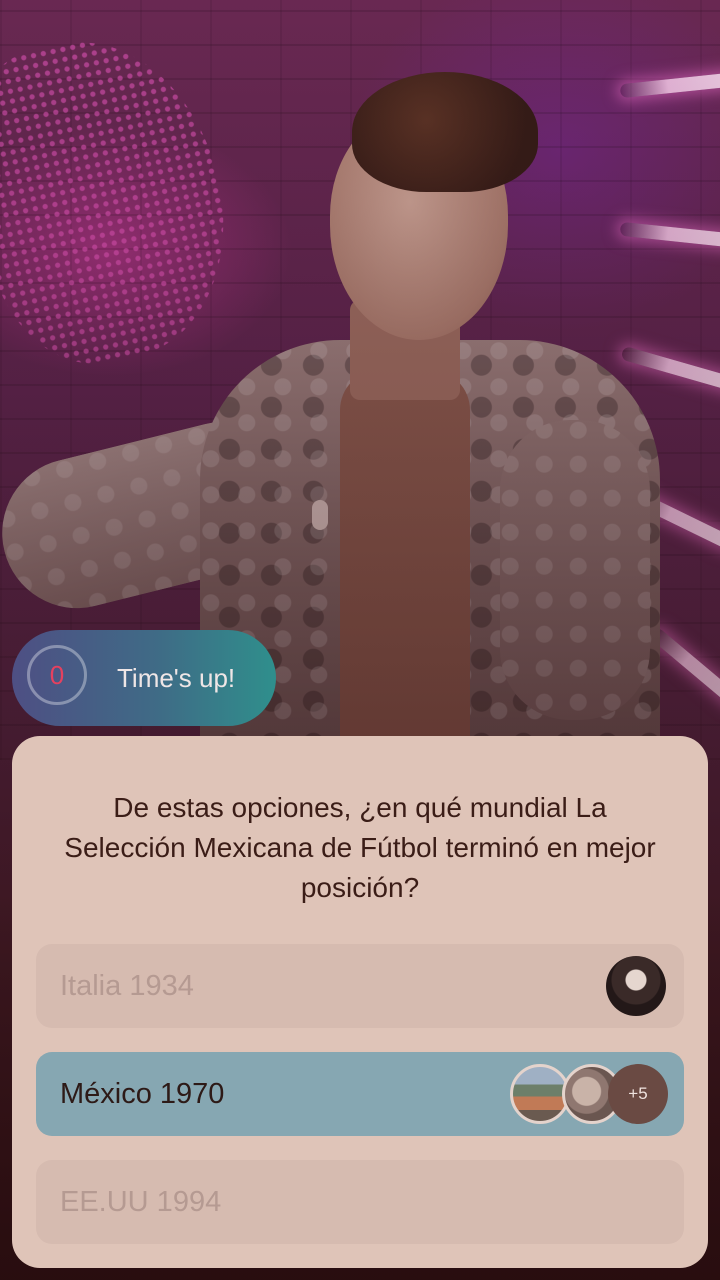  I want to click on answer-option: Italia 1934, so click(360, 986).